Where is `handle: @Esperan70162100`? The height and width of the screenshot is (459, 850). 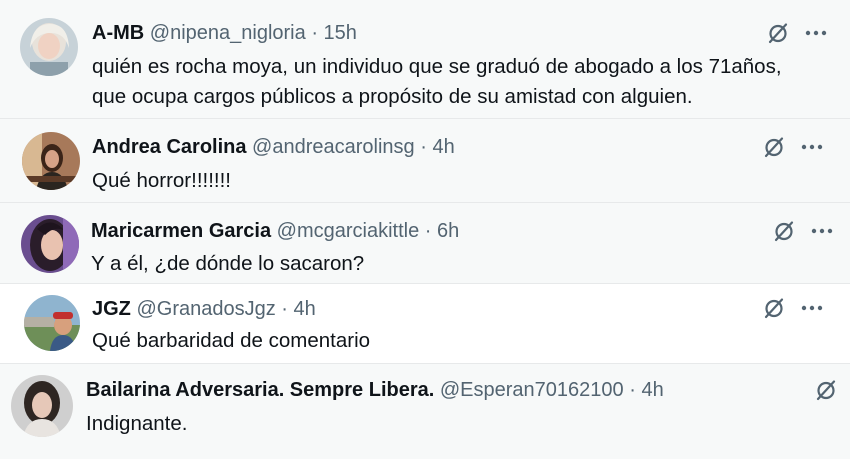 handle: @Esperan70162100 is located at coordinates (532, 390).